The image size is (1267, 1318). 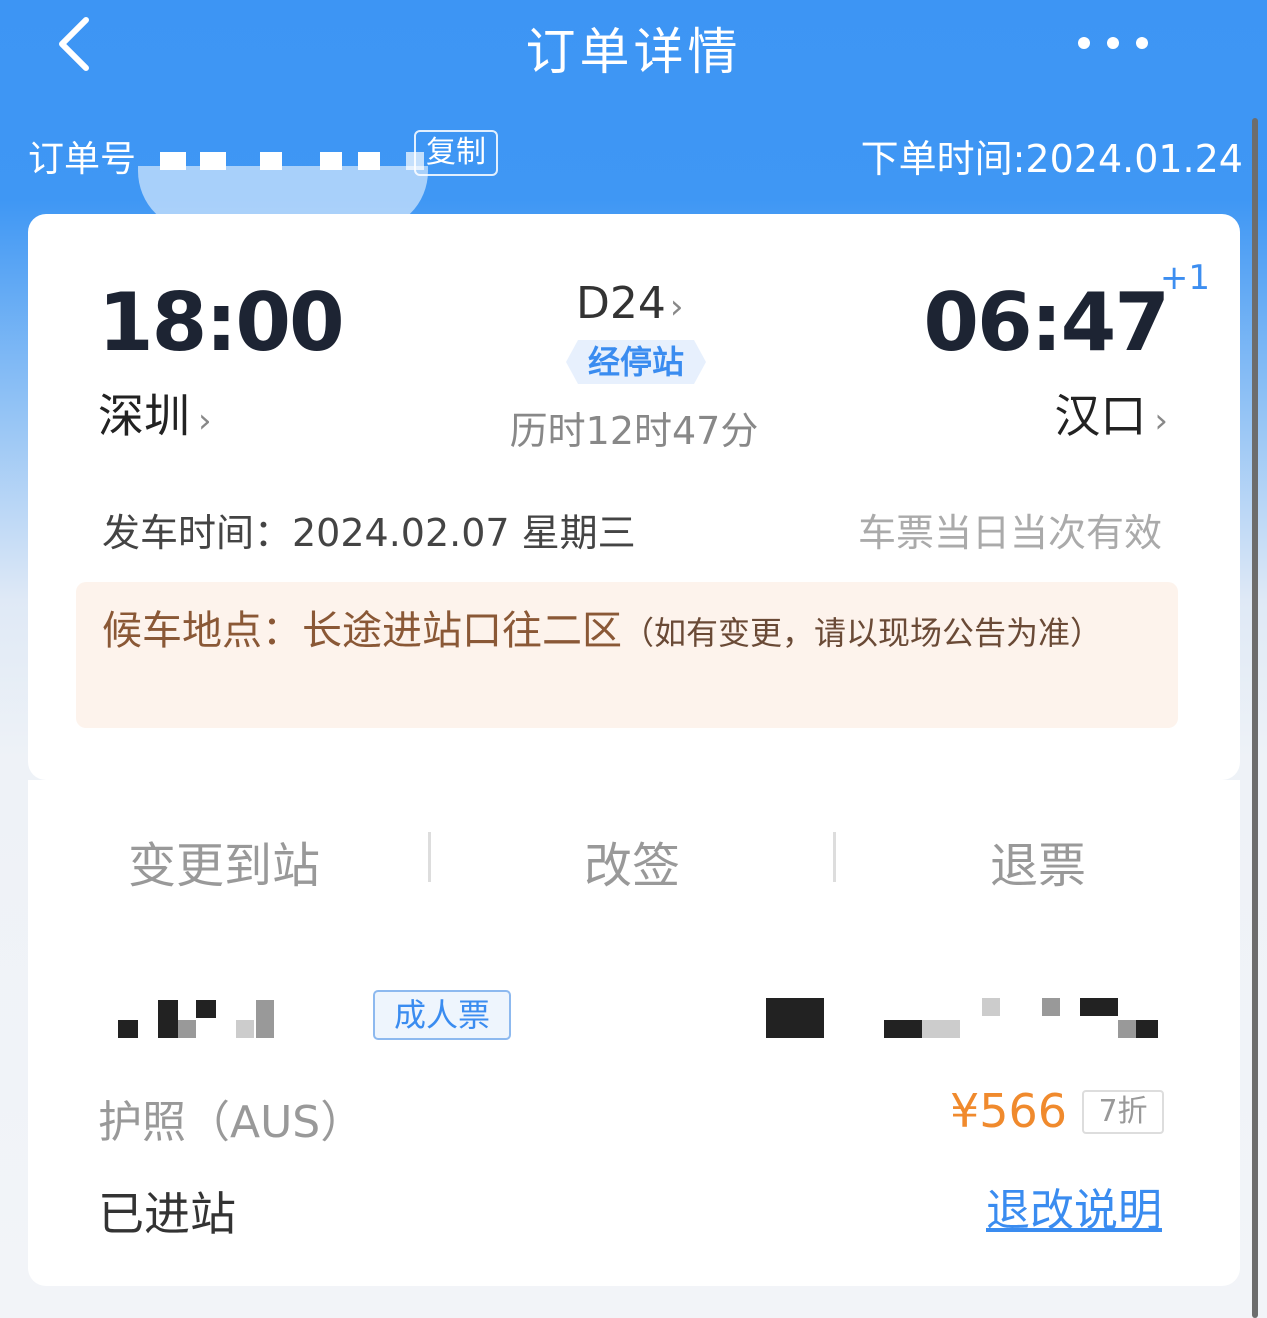 What do you see at coordinates (224, 861) in the screenshot?
I see `change-destination-button: 变更到站` at bounding box center [224, 861].